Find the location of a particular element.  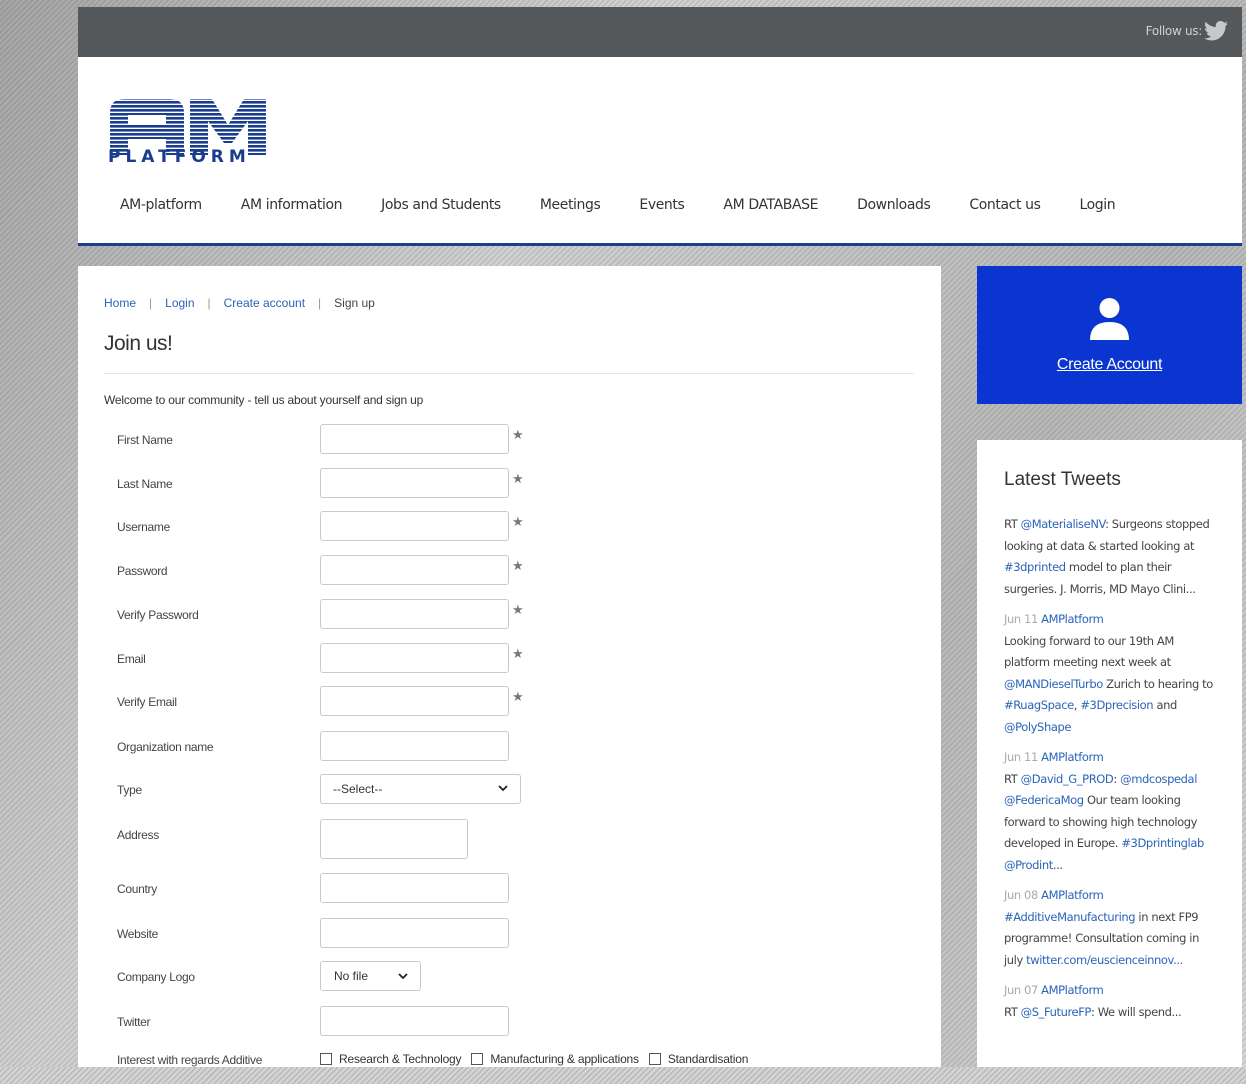

tweet-link: @mdcospedal is located at coordinates (1158, 779).